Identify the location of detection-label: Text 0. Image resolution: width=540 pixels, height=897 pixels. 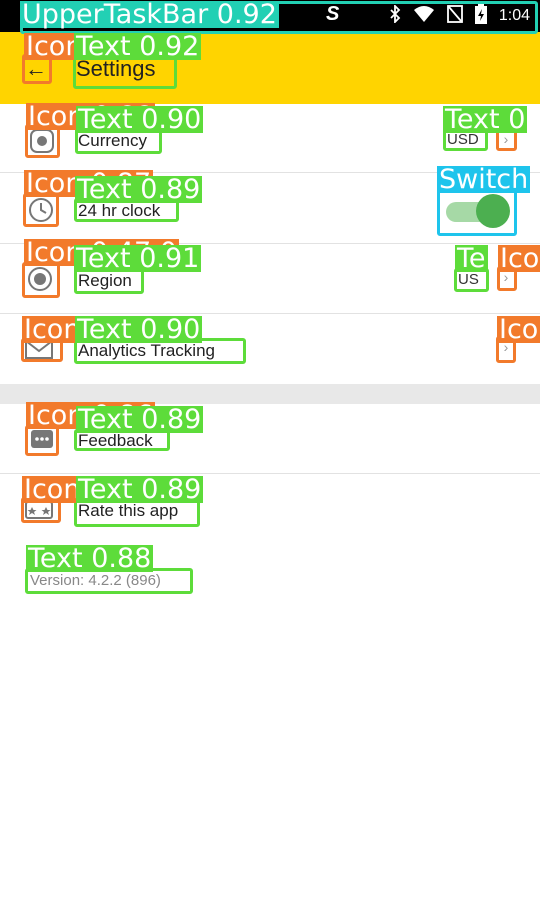
(485, 119).